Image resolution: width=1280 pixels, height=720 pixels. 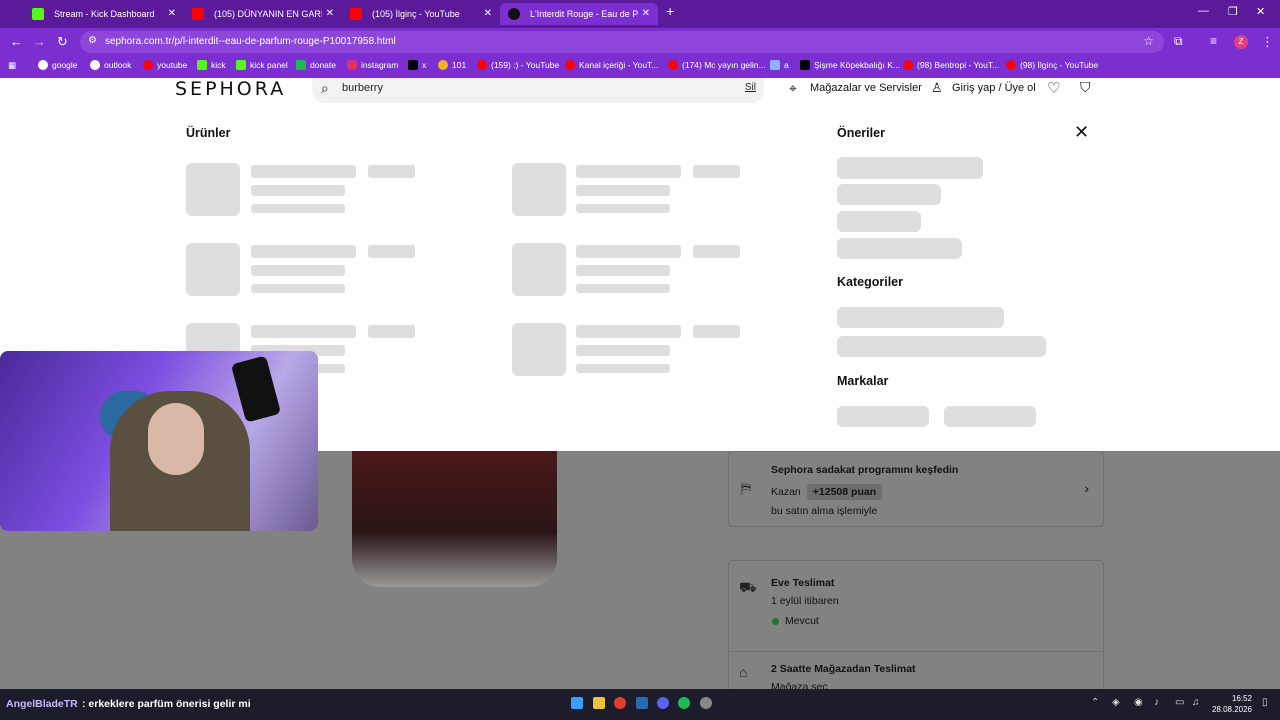 I want to click on apps-icon: ▦, so click(x=12, y=65).